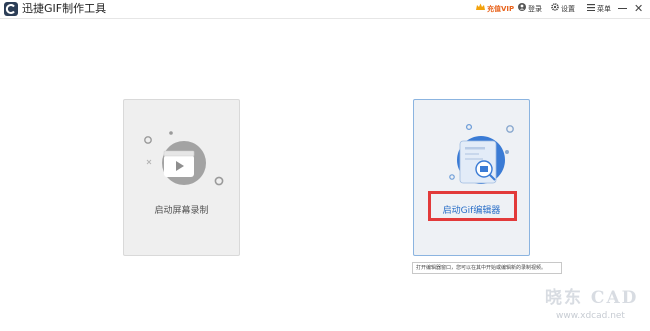  What do you see at coordinates (638, 9) in the screenshot?
I see `close-icon: ✕` at bounding box center [638, 9].